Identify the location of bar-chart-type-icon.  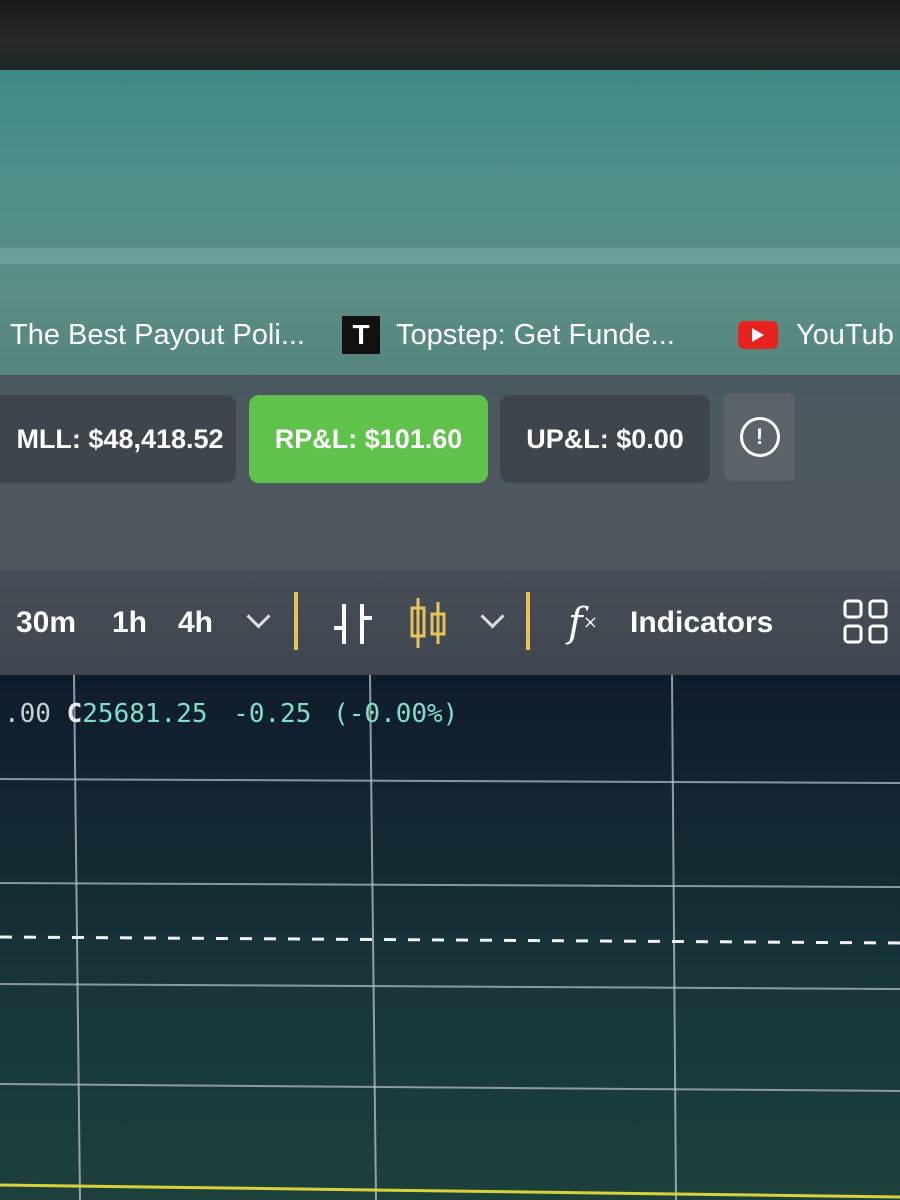
(354, 624).